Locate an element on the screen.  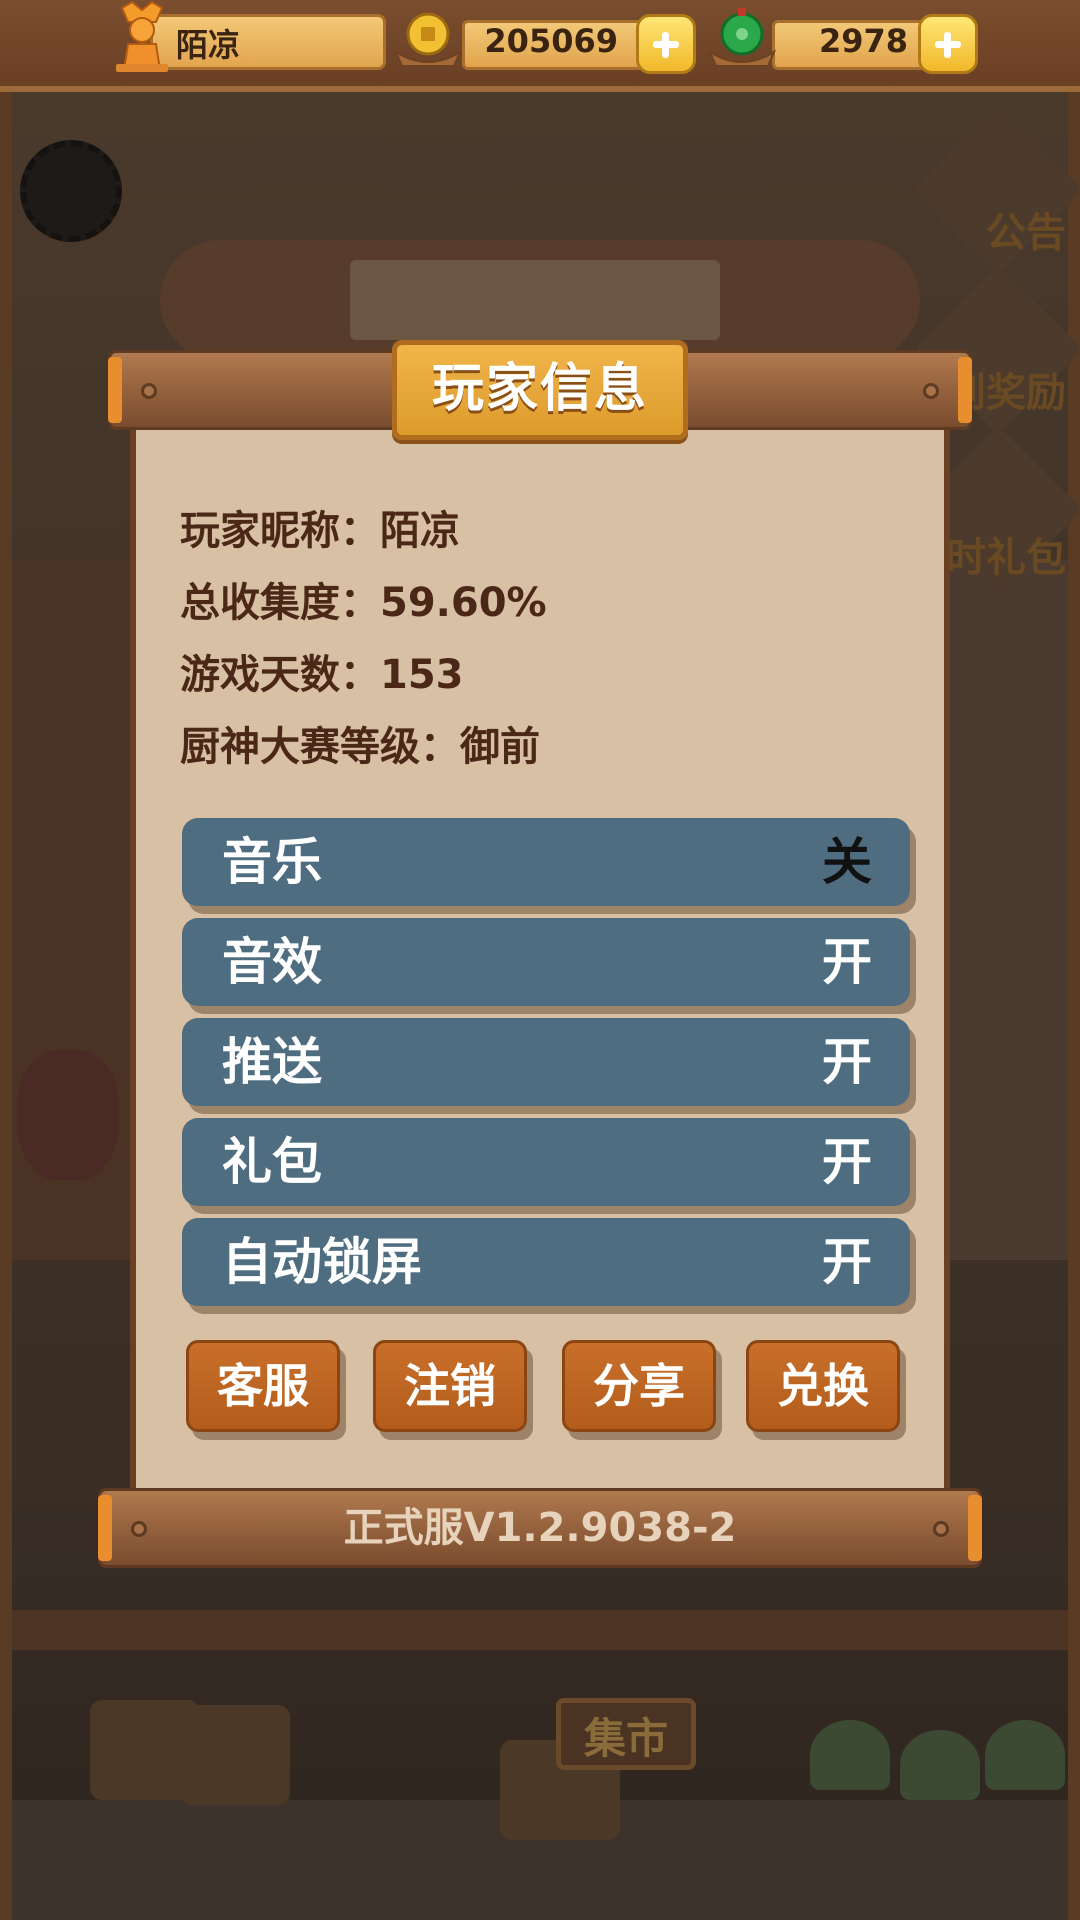
toggle-push: 推送 开 is located at coordinates (546, 1062).